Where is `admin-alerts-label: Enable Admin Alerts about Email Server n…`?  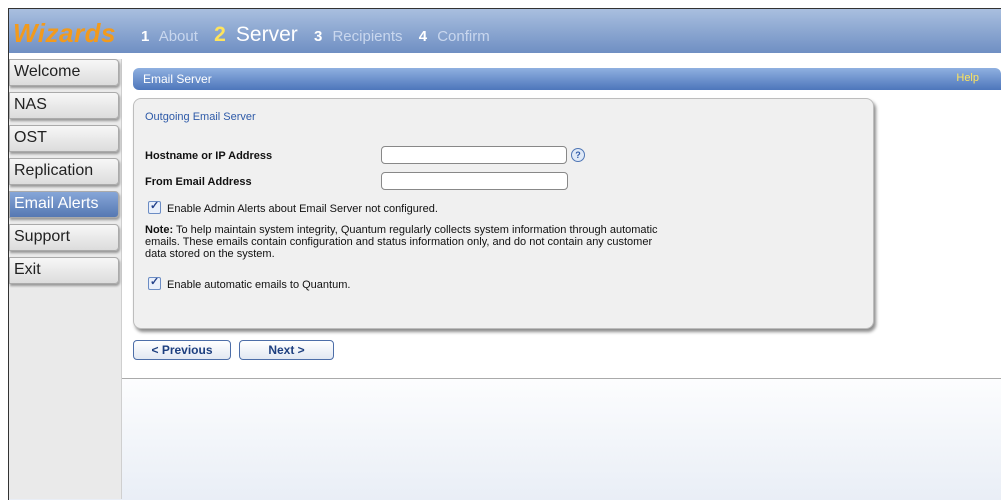 admin-alerts-label: Enable Admin Alerts about Email Server n… is located at coordinates (302, 209).